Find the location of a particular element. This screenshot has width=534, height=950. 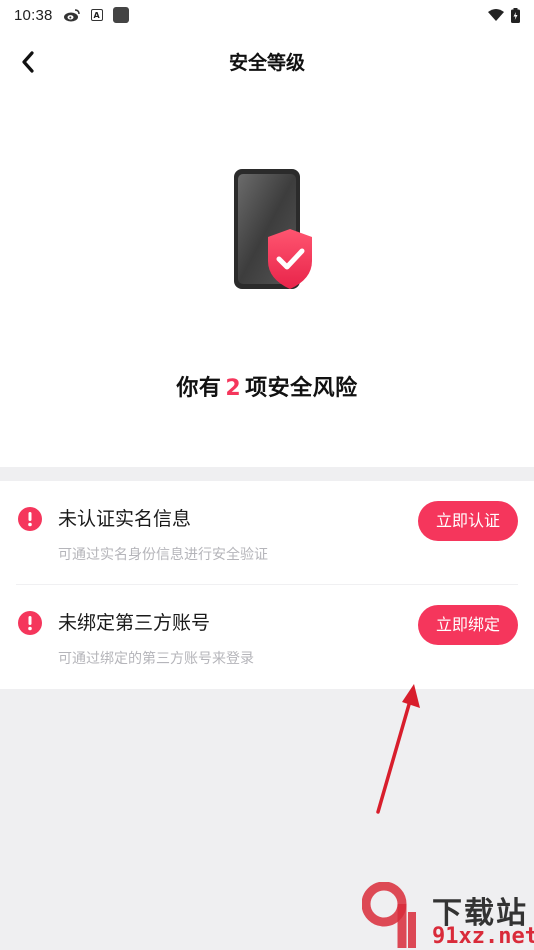

list-item-realname: 未认证实名信息 可通过实名身份信息进行安全验证 立即认证 is located at coordinates (267, 533).